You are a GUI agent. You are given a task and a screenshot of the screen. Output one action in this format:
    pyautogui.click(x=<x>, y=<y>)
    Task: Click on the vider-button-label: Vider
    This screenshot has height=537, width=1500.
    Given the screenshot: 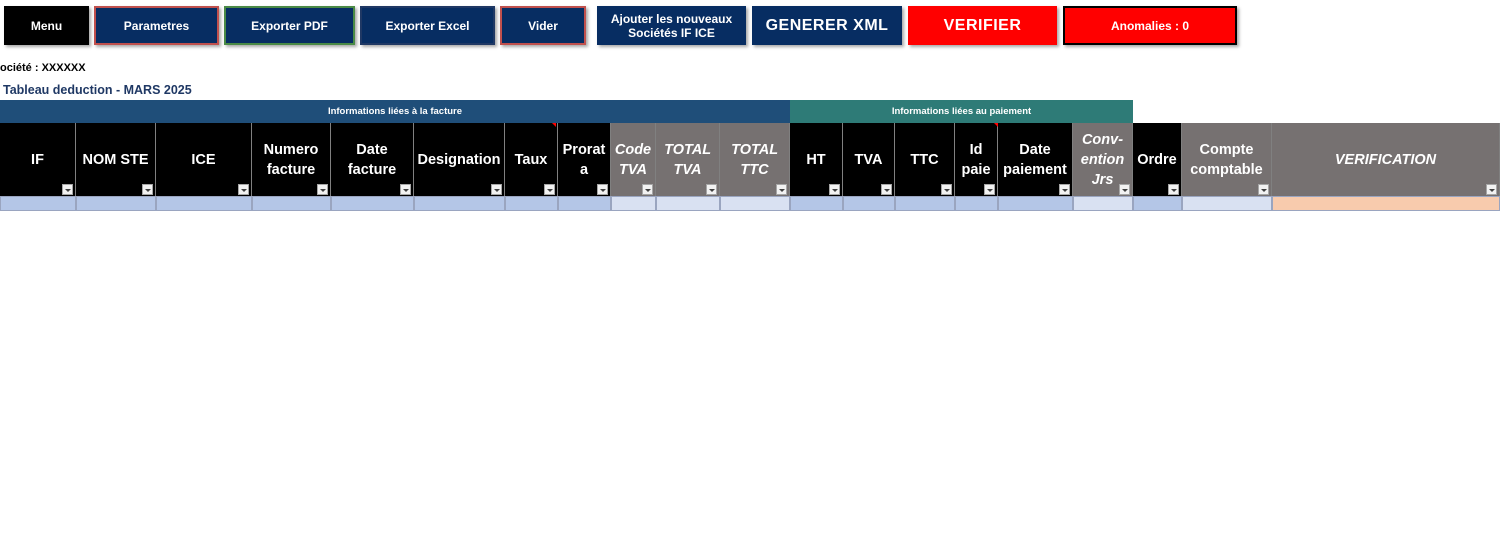 What is the action you would take?
    pyautogui.click(x=543, y=25)
    